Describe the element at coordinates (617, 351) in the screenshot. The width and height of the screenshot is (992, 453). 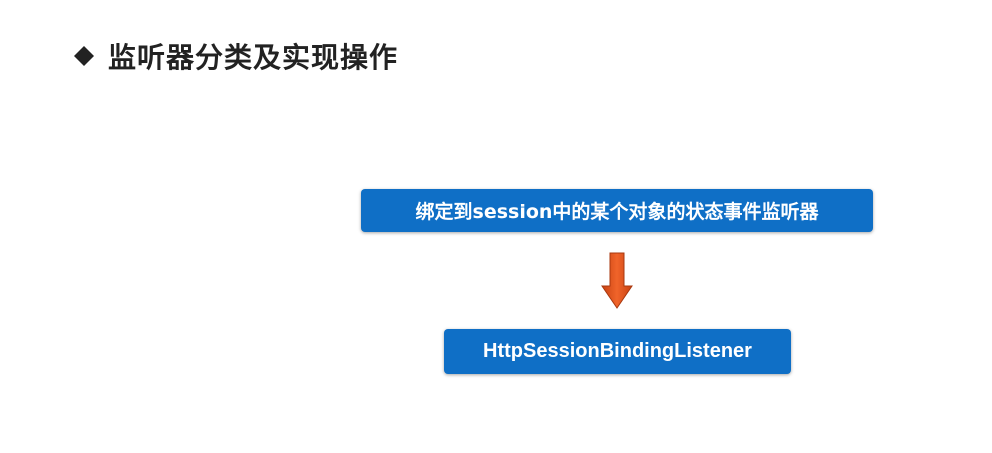
I see `http-session-binding-listener-box: HttpSessionBindingListener` at that location.